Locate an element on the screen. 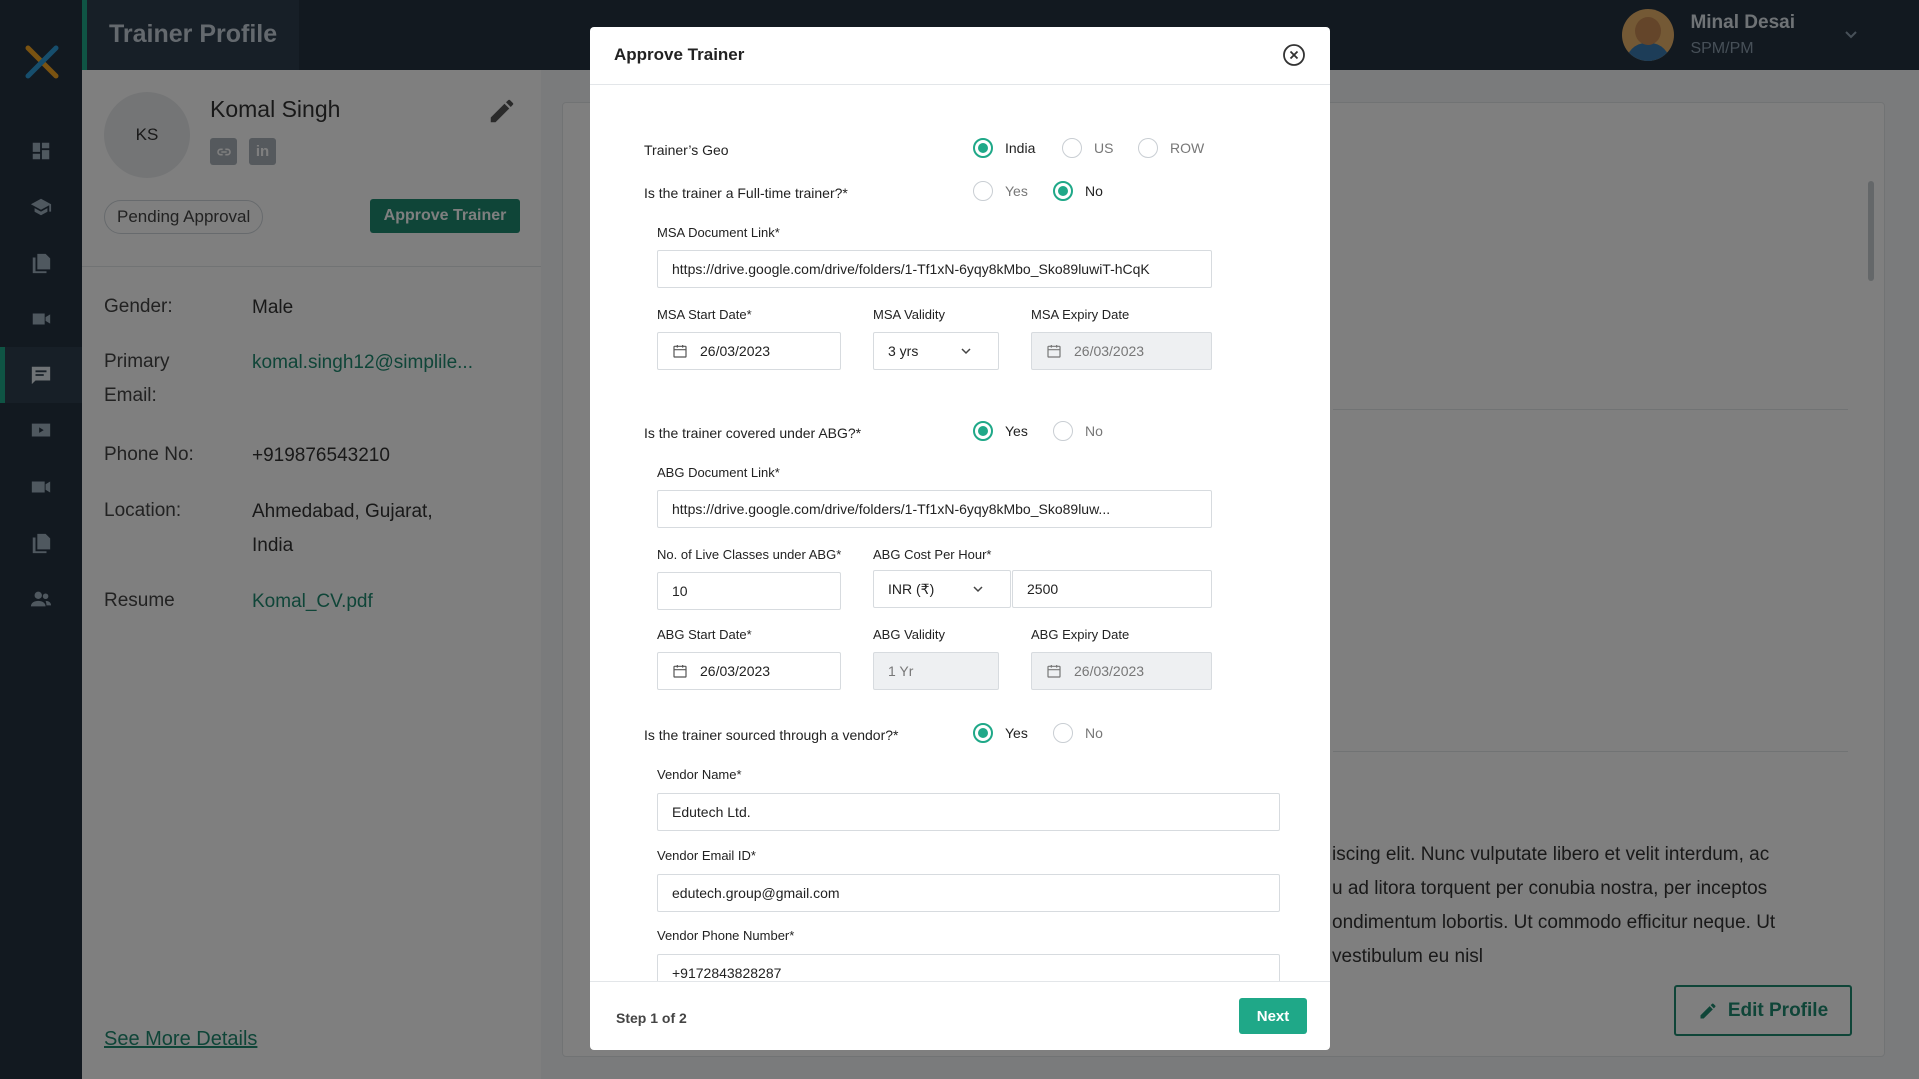  abg-doc-label: ABG Document Link* is located at coordinates (718, 472).